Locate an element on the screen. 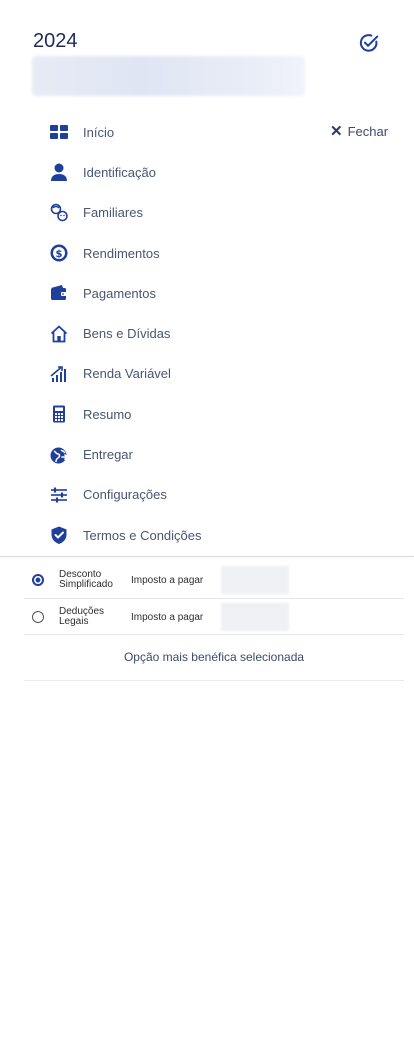 The height and width of the screenshot is (1041, 414). menu-item-resumo: Resumo is located at coordinates (207, 414).